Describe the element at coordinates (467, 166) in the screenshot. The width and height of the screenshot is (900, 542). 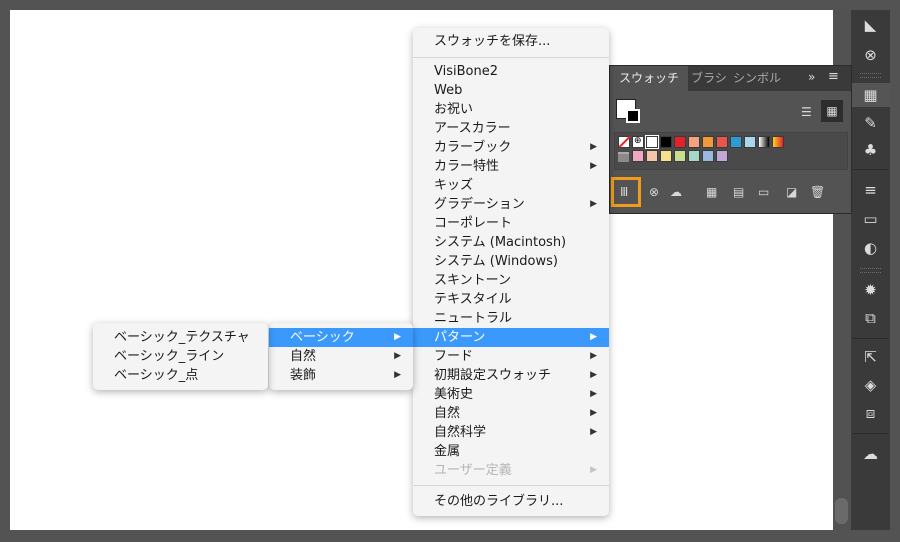
I see `menu-item-label: カラー特性` at that location.